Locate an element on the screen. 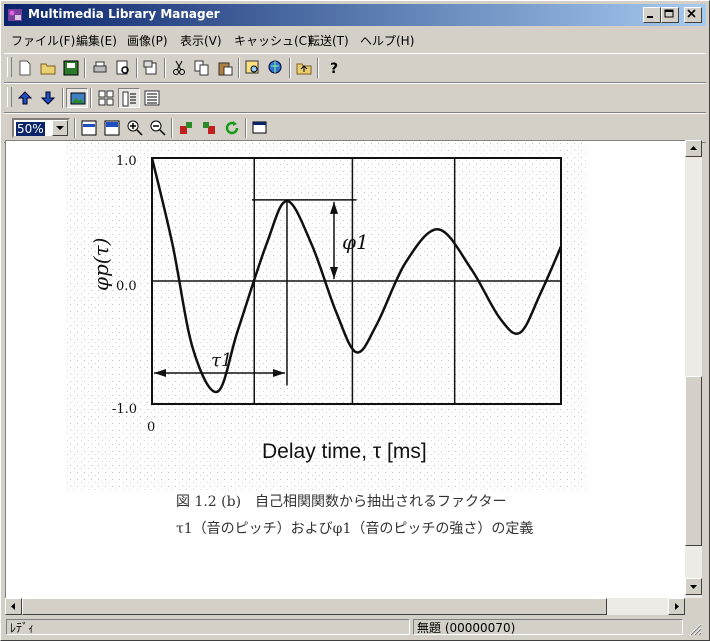 This screenshot has height=641, width=710. menu-view: 表示(V) is located at coordinates (201, 40).